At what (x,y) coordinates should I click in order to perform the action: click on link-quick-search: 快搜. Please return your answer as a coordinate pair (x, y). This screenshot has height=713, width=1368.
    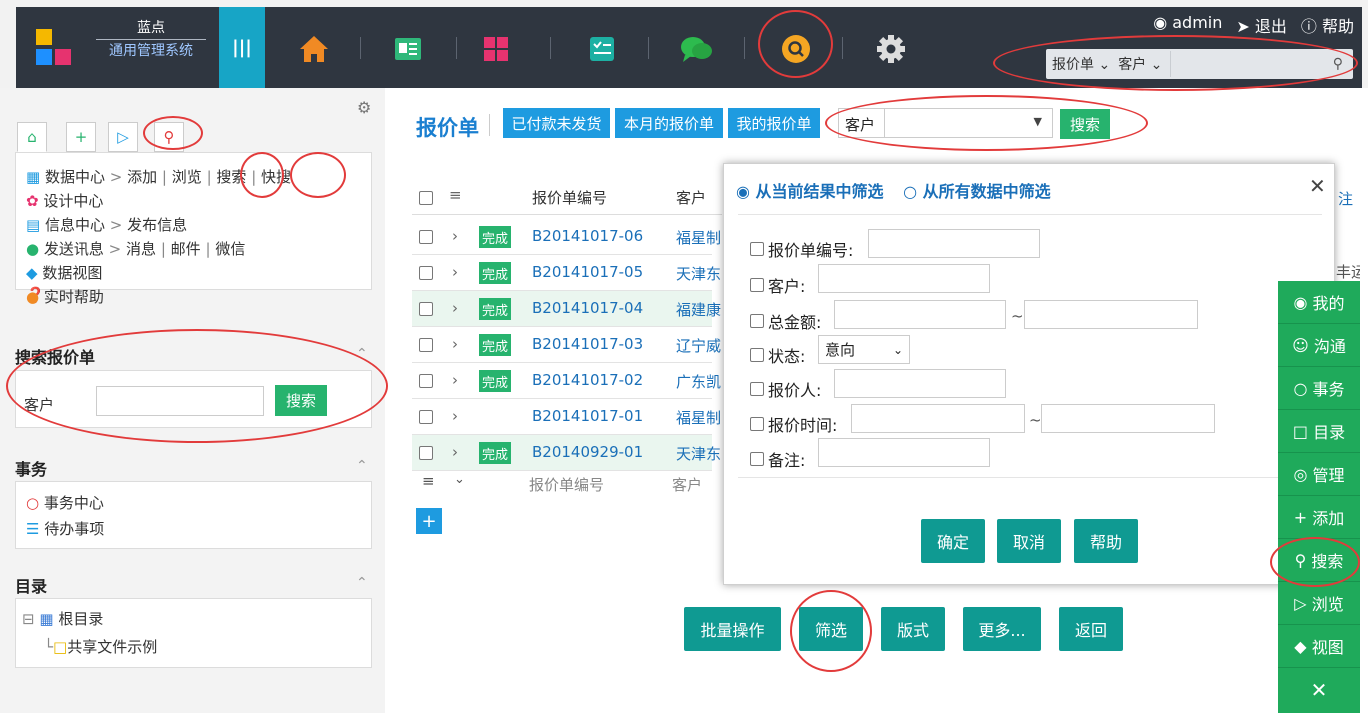
    Looking at the image, I should click on (276, 177).